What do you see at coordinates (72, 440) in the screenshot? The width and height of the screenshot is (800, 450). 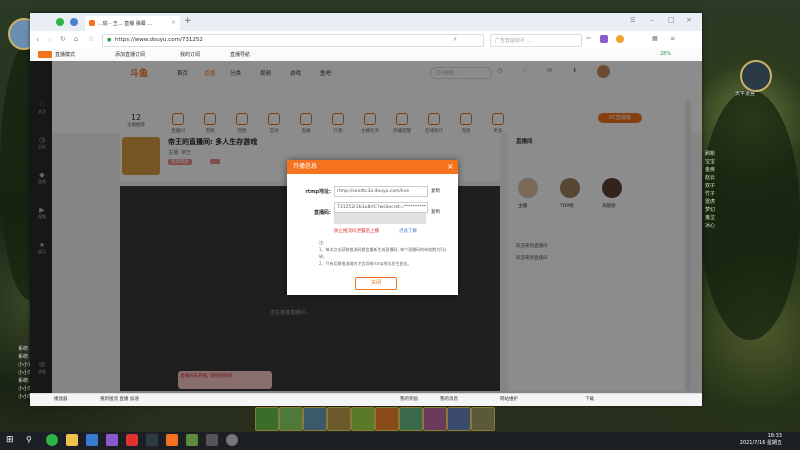 I see `explorer-taskbar-icon` at bounding box center [72, 440].